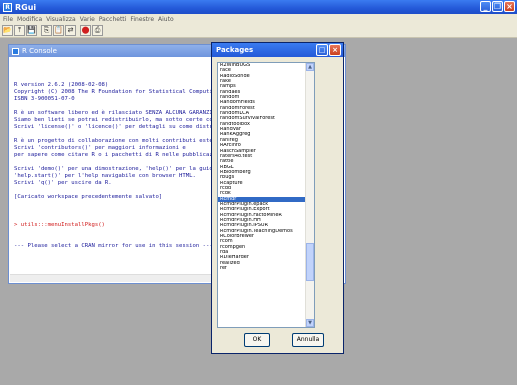  Describe the element at coordinates (310, 67) in the screenshot. I see `scroll-up-icon: ▲` at that location.